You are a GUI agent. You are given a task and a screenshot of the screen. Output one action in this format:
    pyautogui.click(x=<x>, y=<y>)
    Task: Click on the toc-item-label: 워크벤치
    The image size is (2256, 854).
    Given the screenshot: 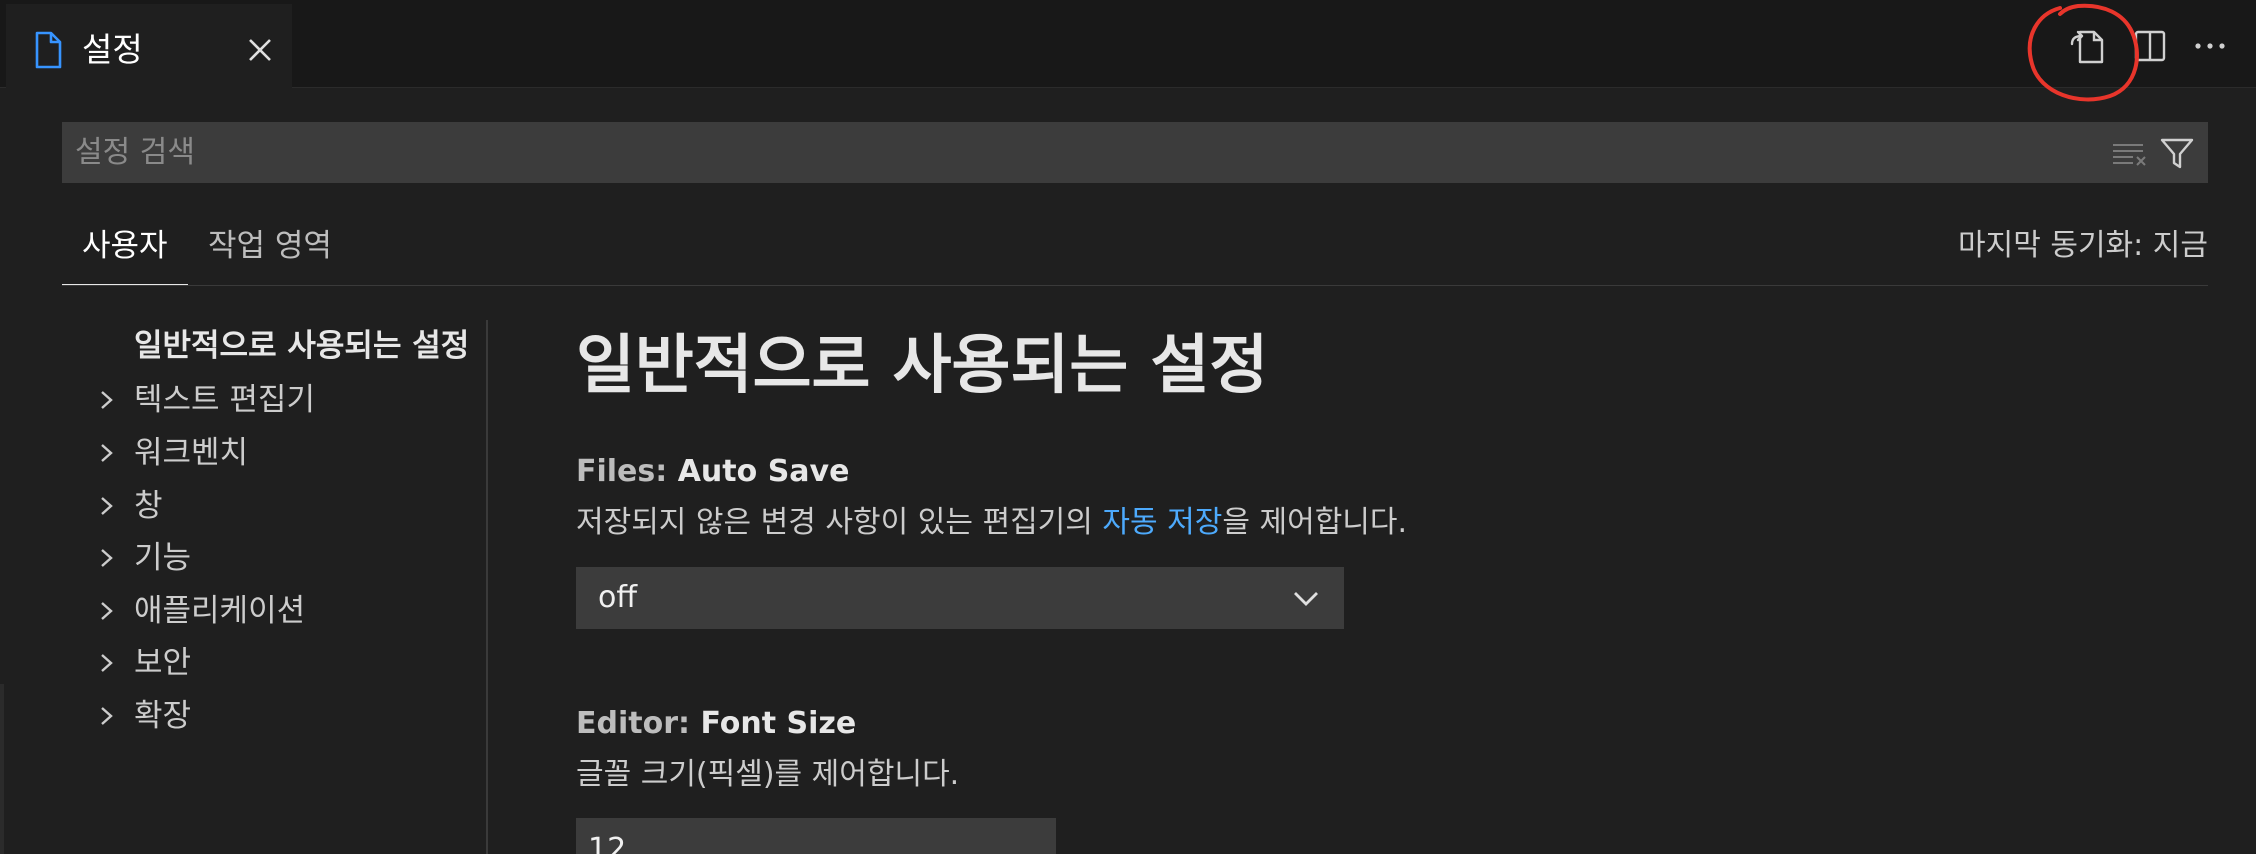 What is the action you would take?
    pyautogui.click(x=191, y=453)
    